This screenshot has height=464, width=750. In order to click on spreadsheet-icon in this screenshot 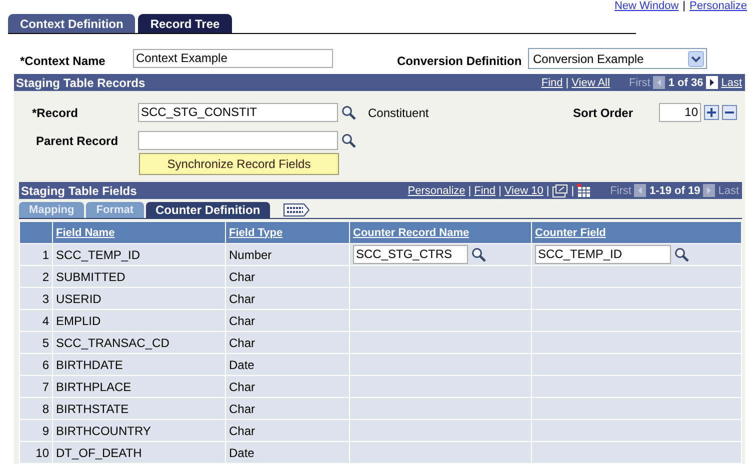, I will do `click(584, 191)`.